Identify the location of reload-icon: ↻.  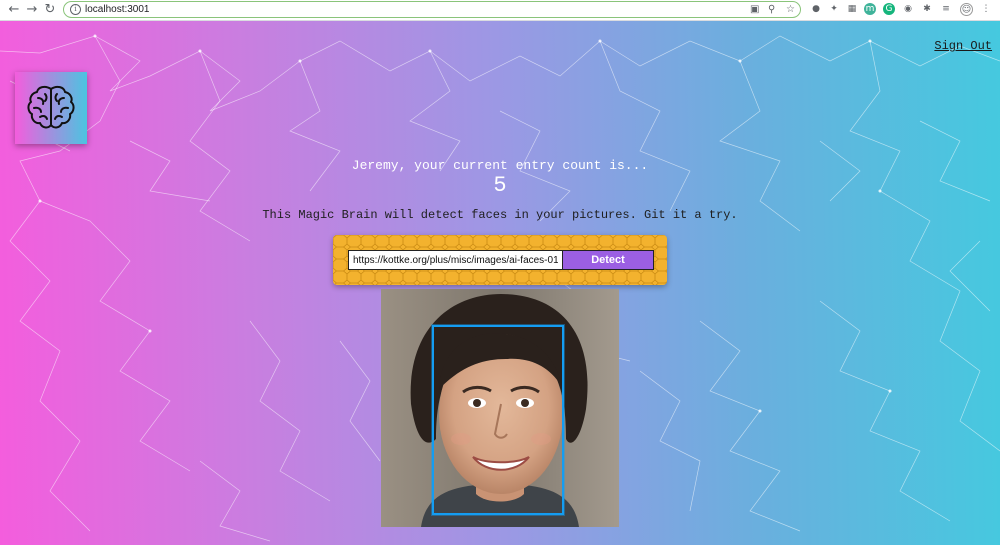
(50, 10).